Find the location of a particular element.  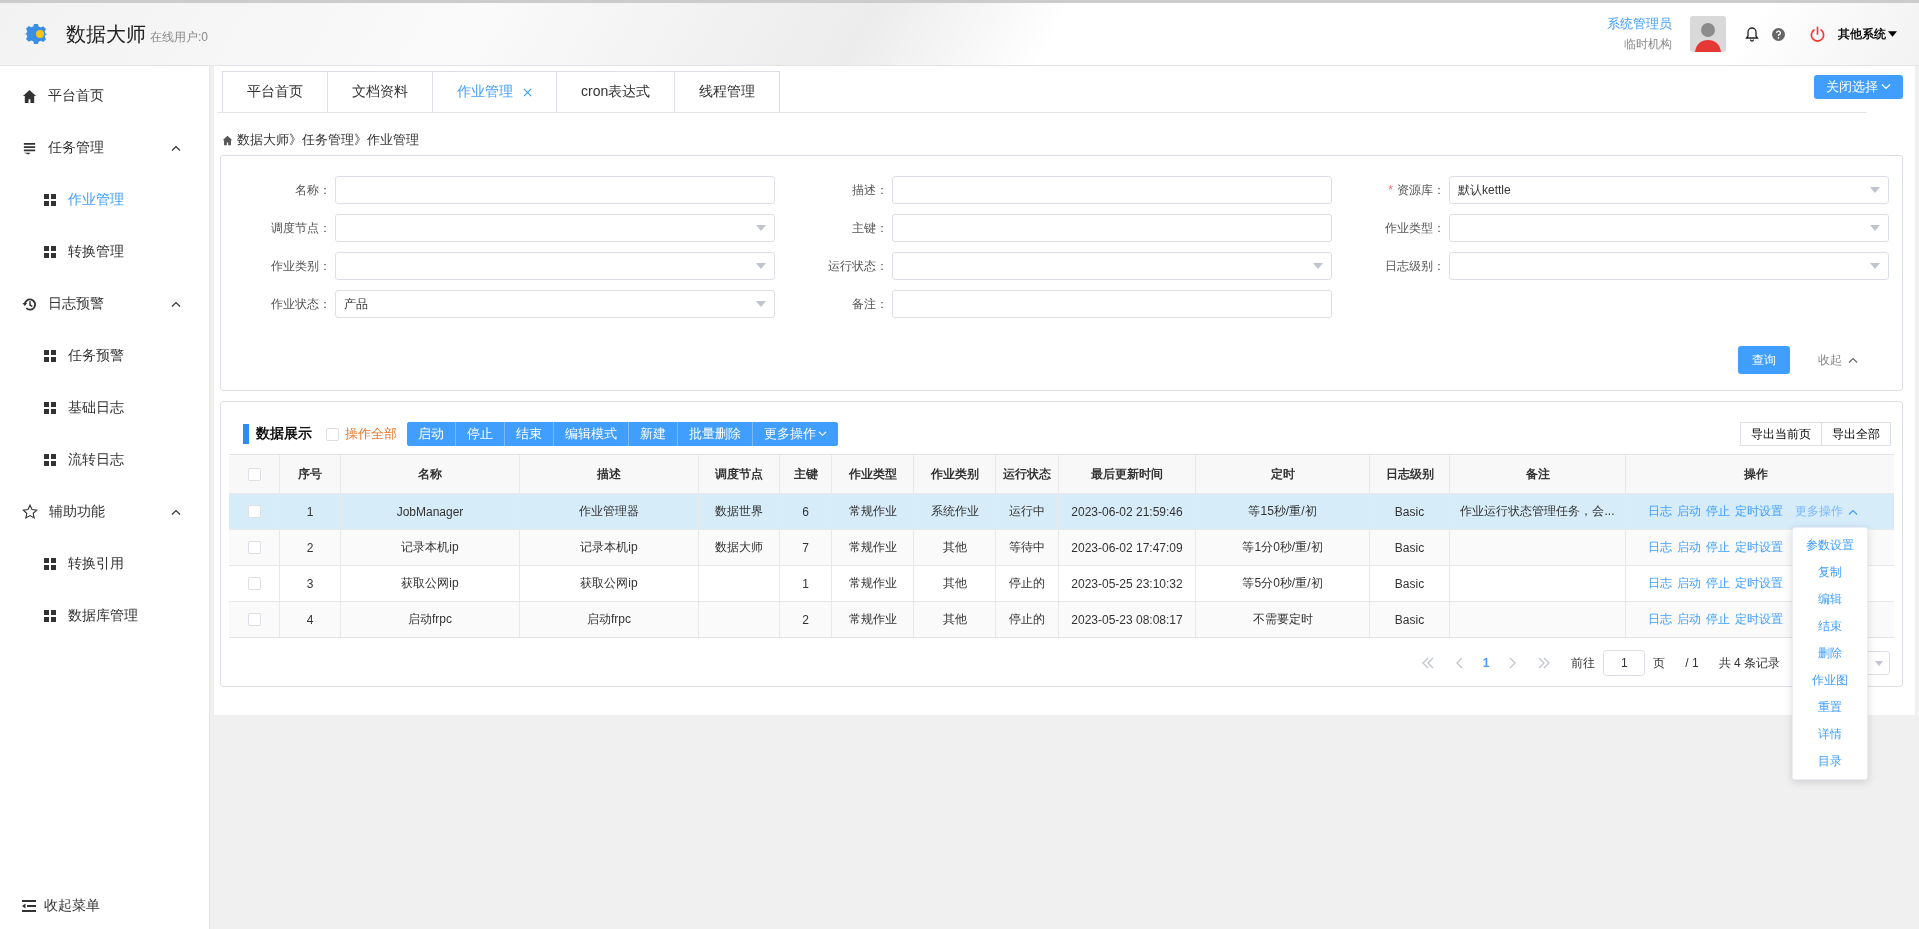

select-all-checkbox: 操作全部 is located at coordinates (361, 434).